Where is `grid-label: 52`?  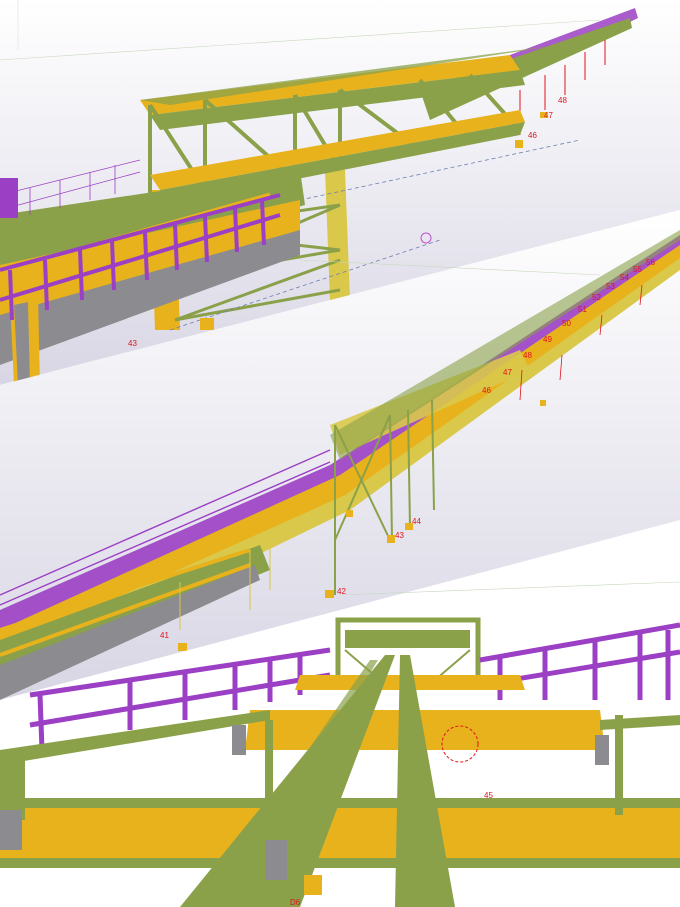 grid-label: 52 is located at coordinates (596, 297).